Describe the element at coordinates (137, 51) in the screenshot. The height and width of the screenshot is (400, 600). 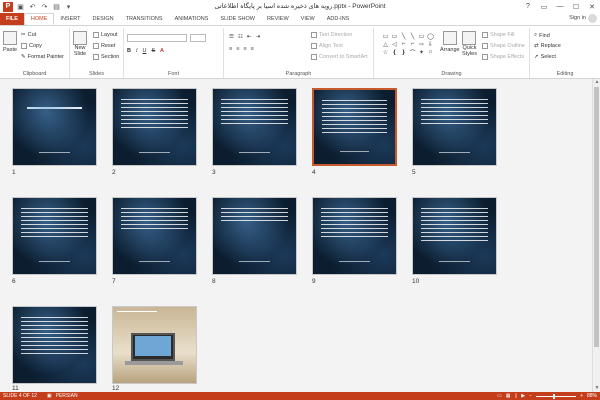
I see `italic-button: I` at that location.